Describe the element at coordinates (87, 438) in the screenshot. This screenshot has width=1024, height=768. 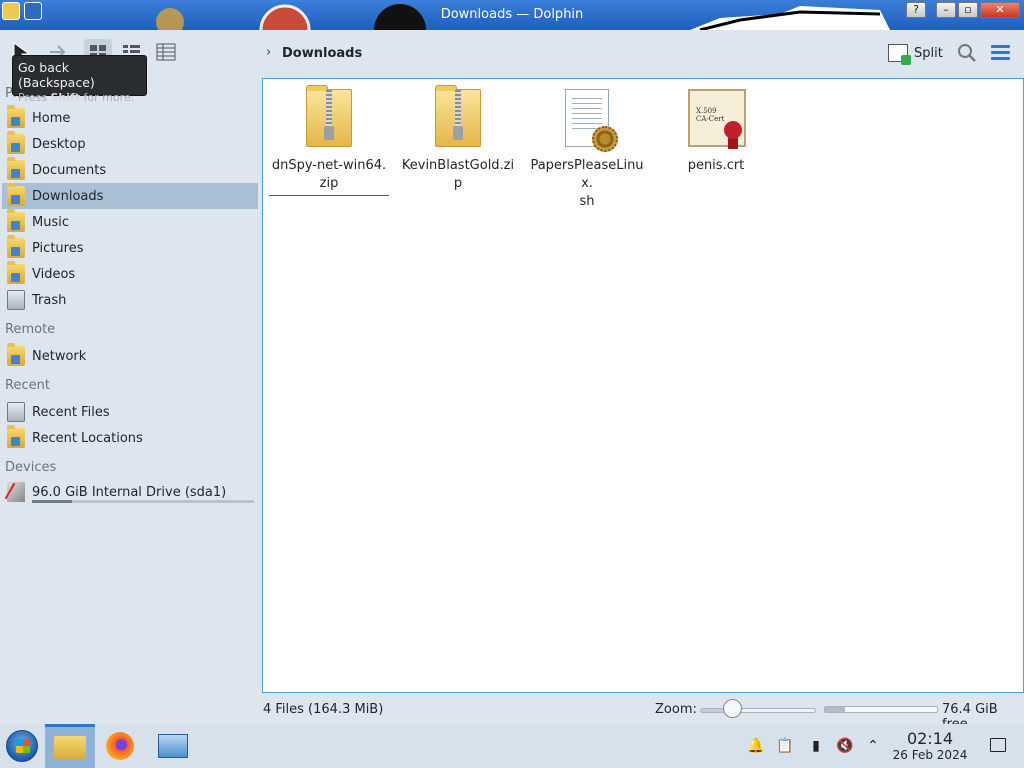
I see `sidebar-item-label: Recent Locations` at that location.